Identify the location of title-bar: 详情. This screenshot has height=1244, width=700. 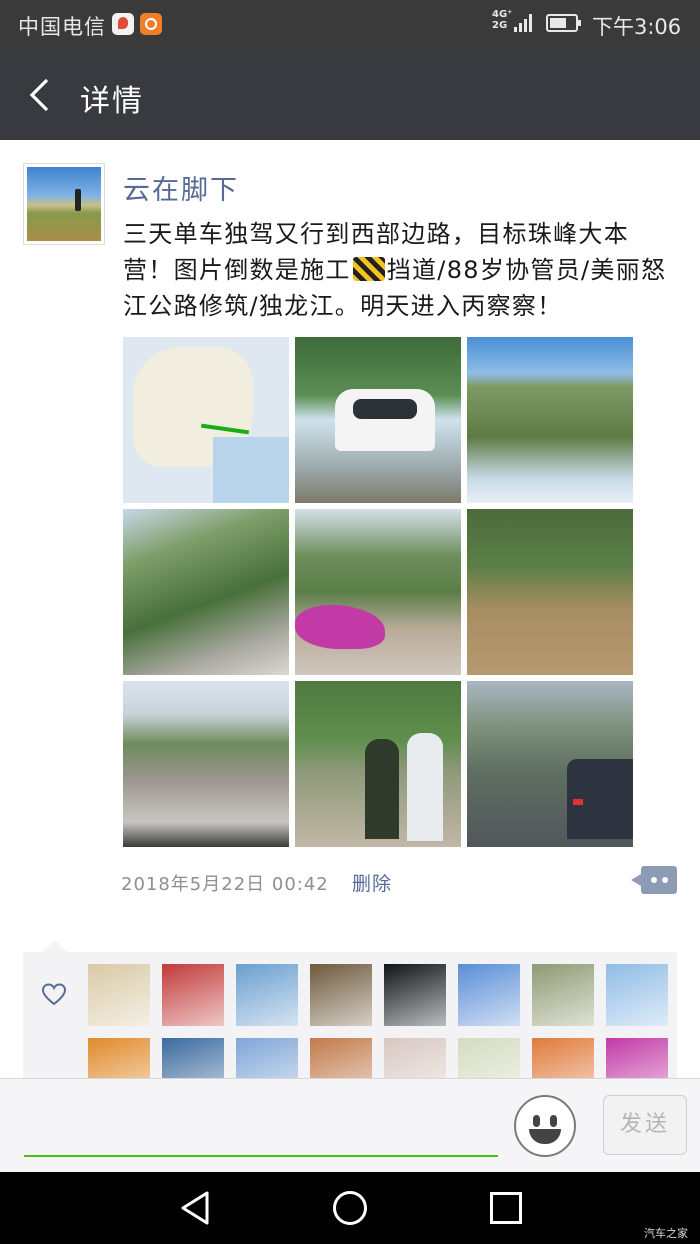
(350, 95).